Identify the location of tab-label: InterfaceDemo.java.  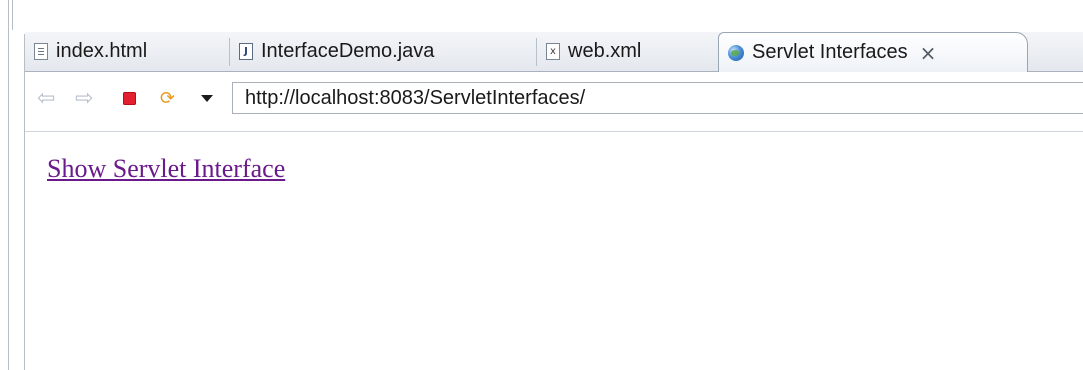
(348, 51).